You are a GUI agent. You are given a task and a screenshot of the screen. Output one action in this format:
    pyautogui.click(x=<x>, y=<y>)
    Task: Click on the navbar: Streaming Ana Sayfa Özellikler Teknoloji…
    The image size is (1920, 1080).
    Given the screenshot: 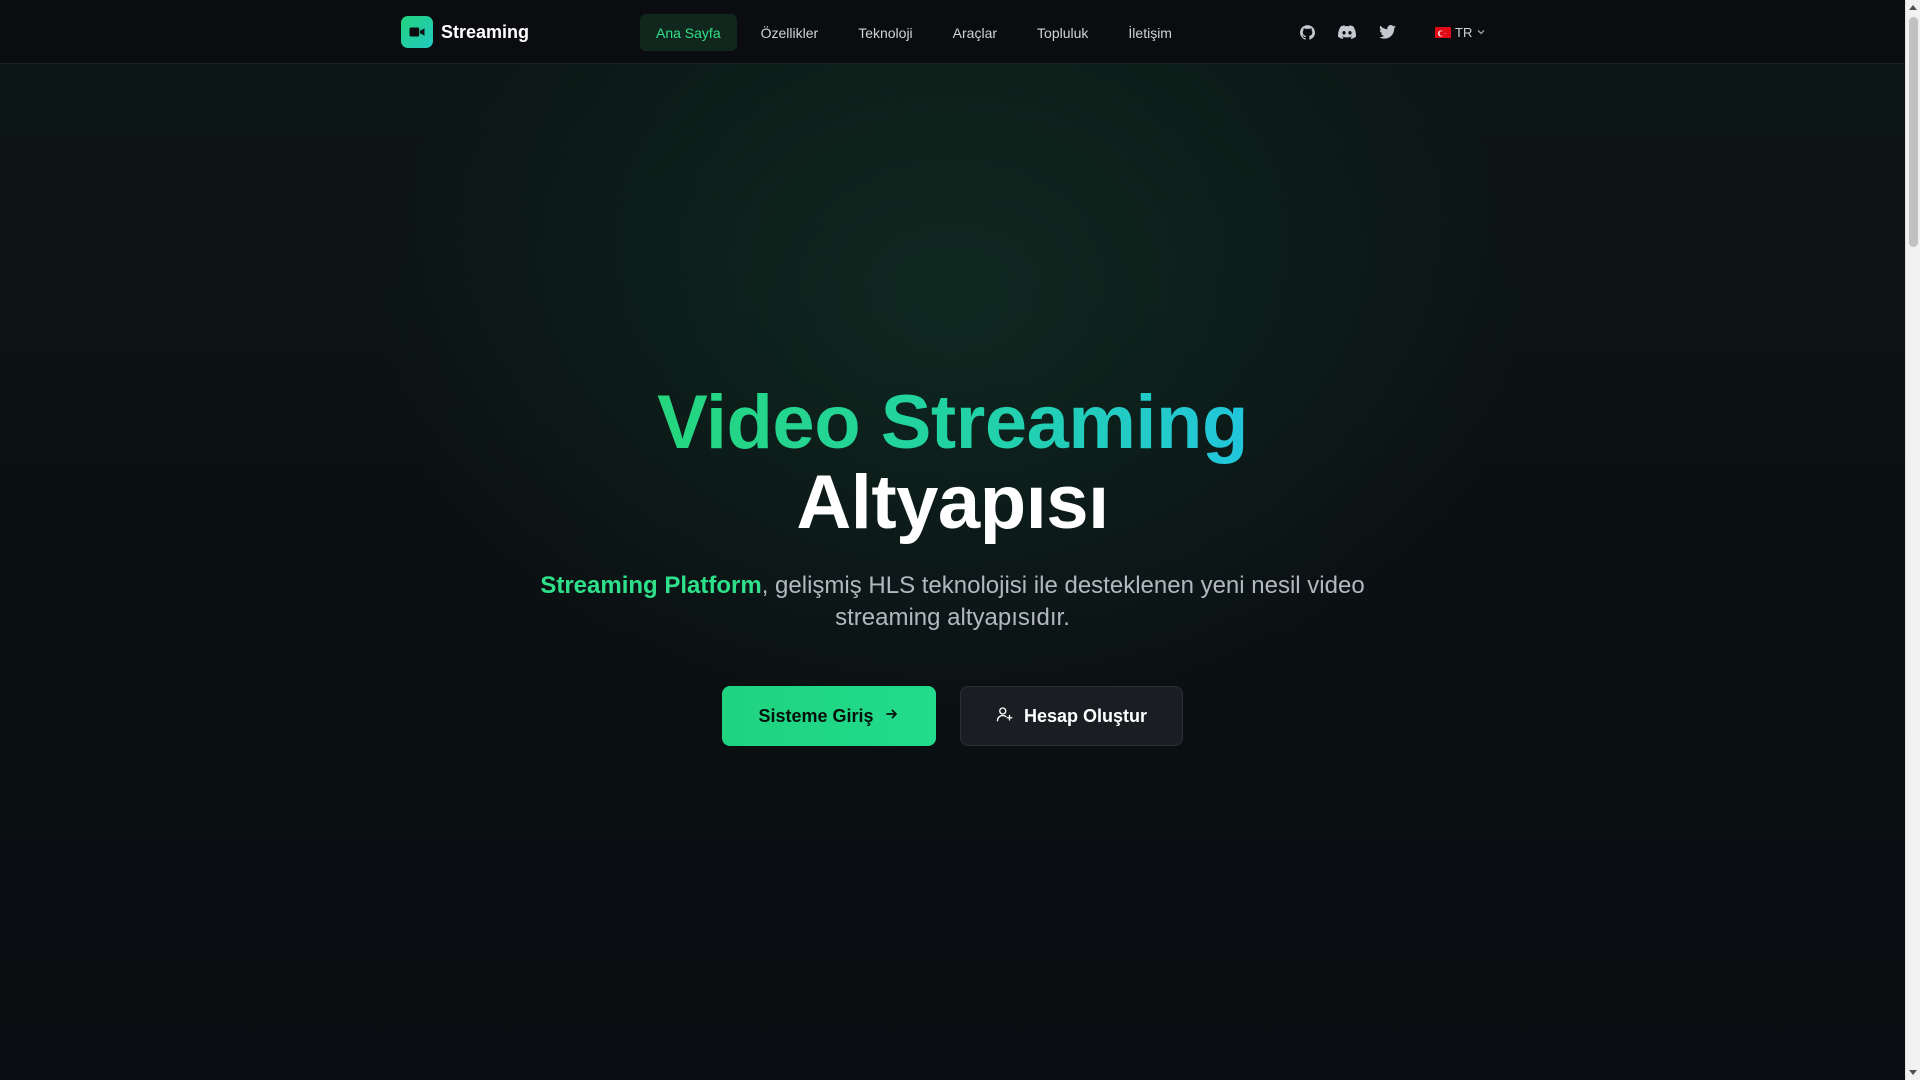 What is the action you would take?
    pyautogui.click(x=952, y=32)
    